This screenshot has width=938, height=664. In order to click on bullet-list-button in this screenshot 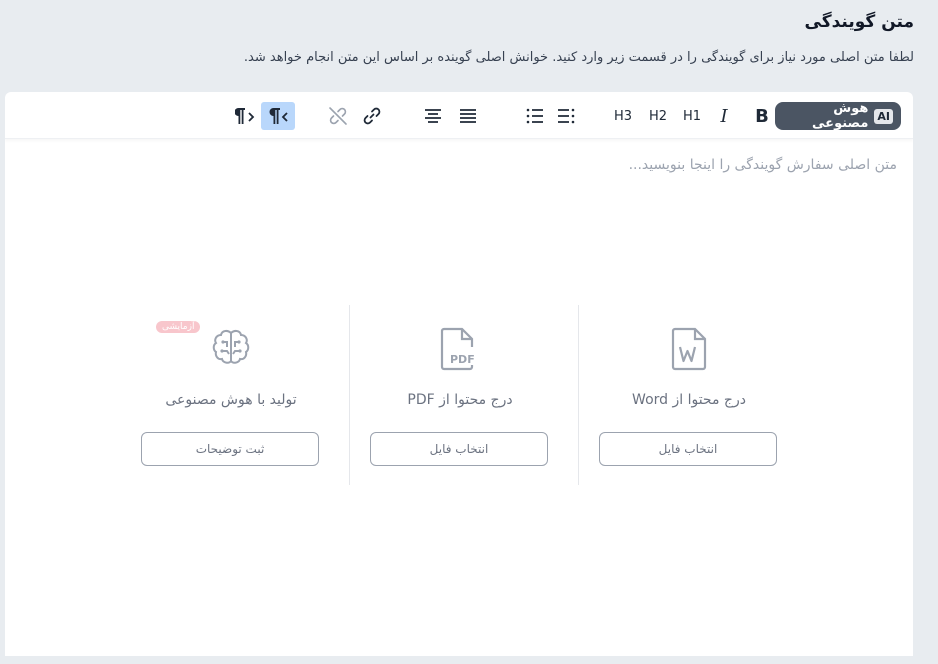, I will do `click(566, 116)`.